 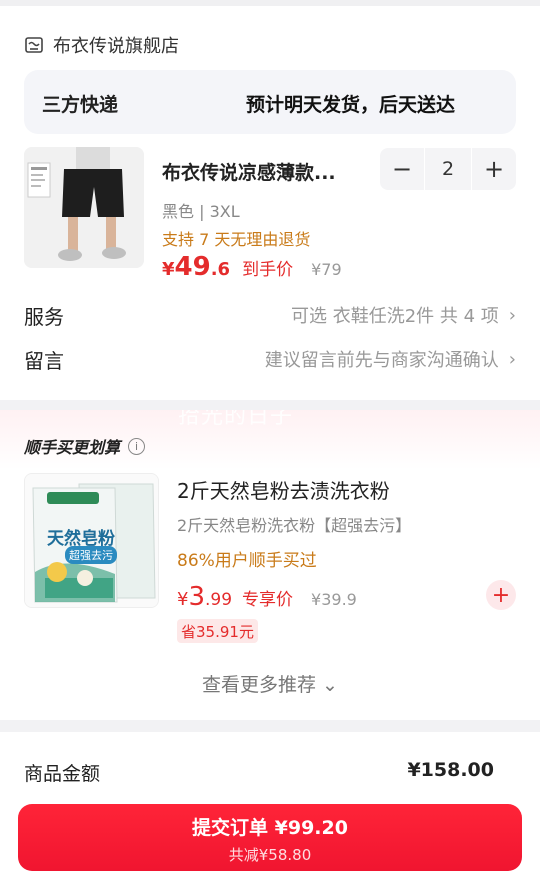 What do you see at coordinates (219, 600) in the screenshot?
I see `rec-price-decimal: .99` at bounding box center [219, 600].